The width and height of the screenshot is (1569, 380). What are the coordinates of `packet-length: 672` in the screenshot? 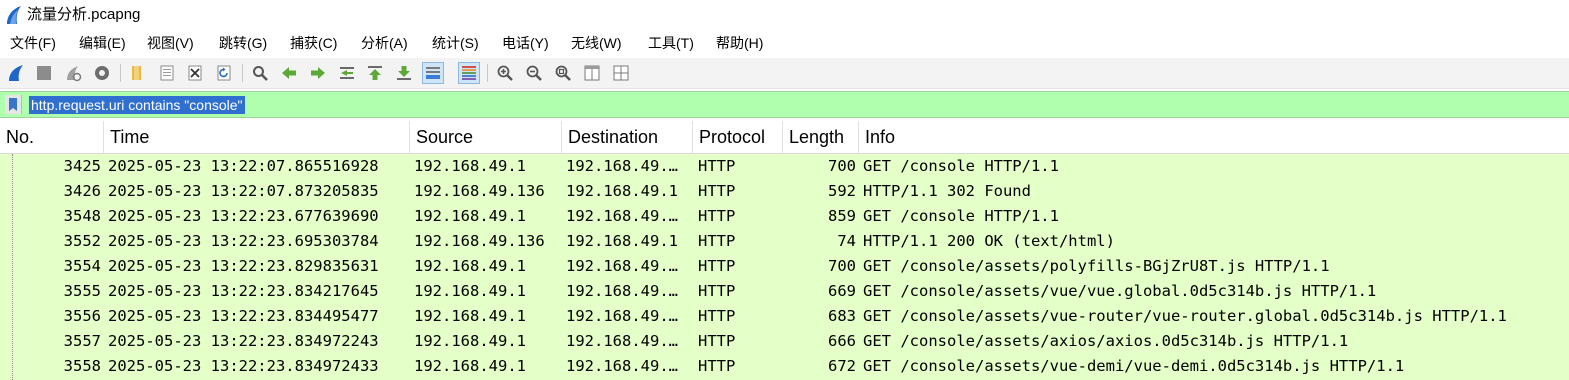 It's located at (842, 366).